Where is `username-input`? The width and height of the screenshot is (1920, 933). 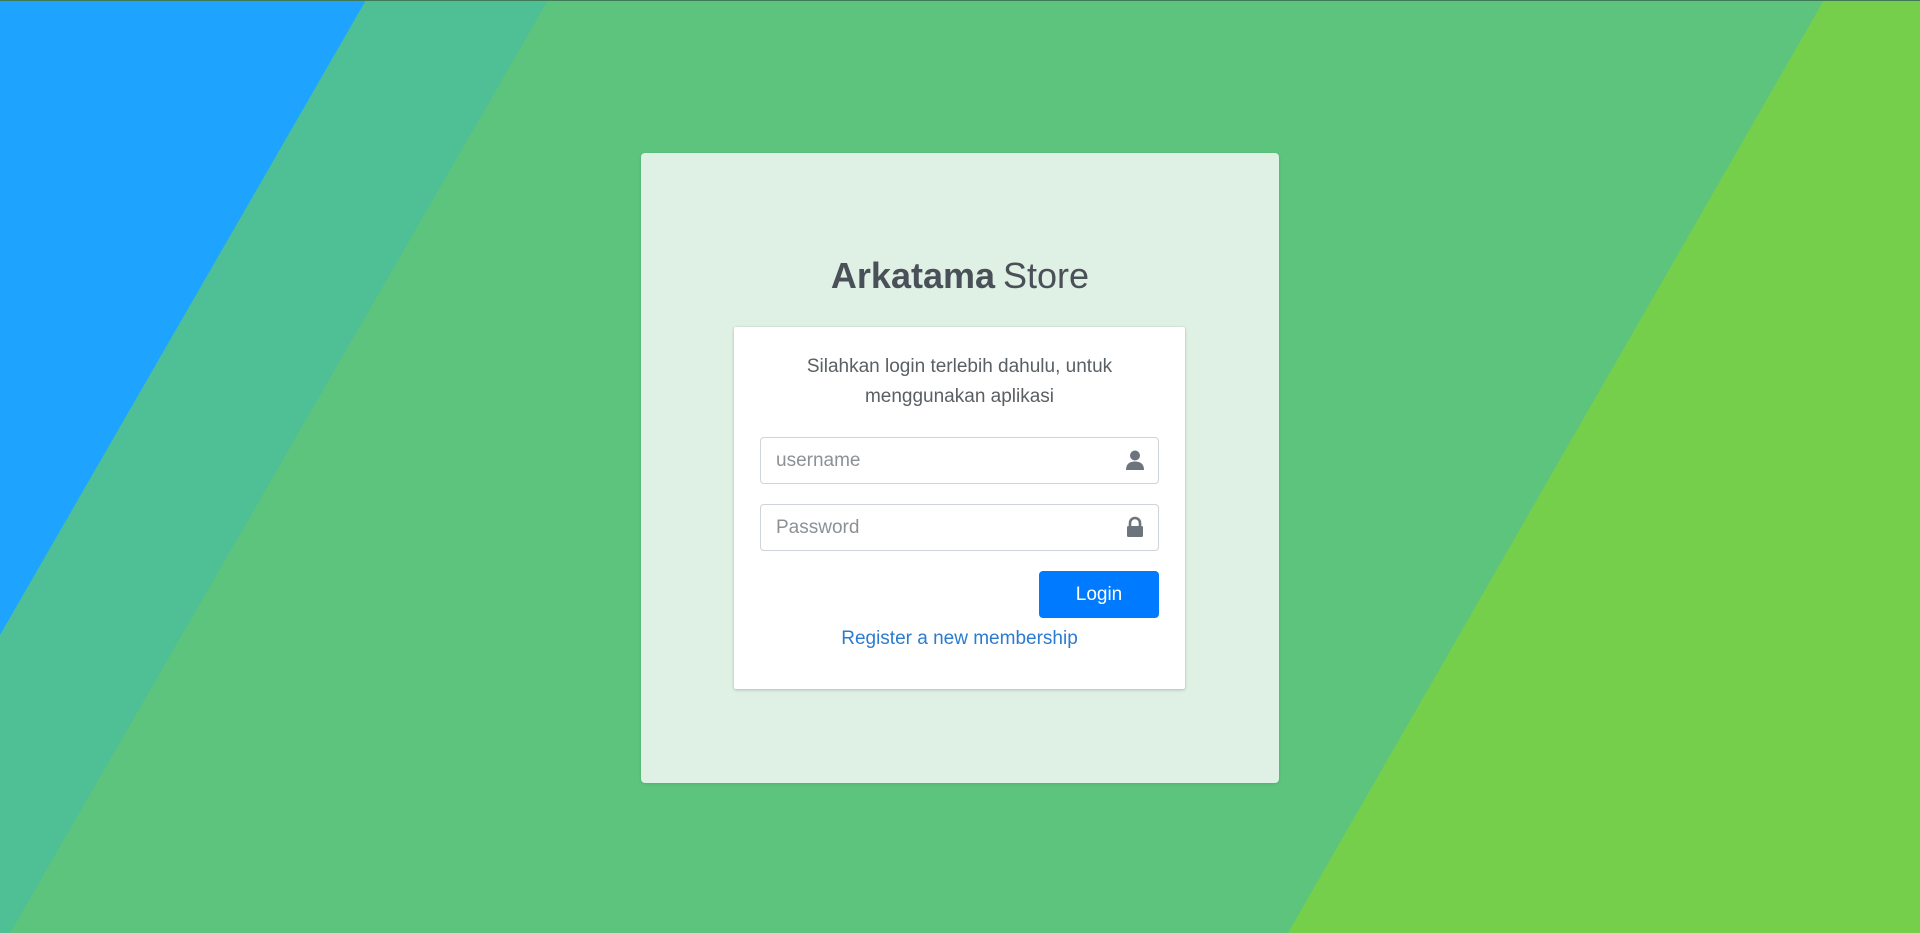
username-input is located at coordinates (931, 460).